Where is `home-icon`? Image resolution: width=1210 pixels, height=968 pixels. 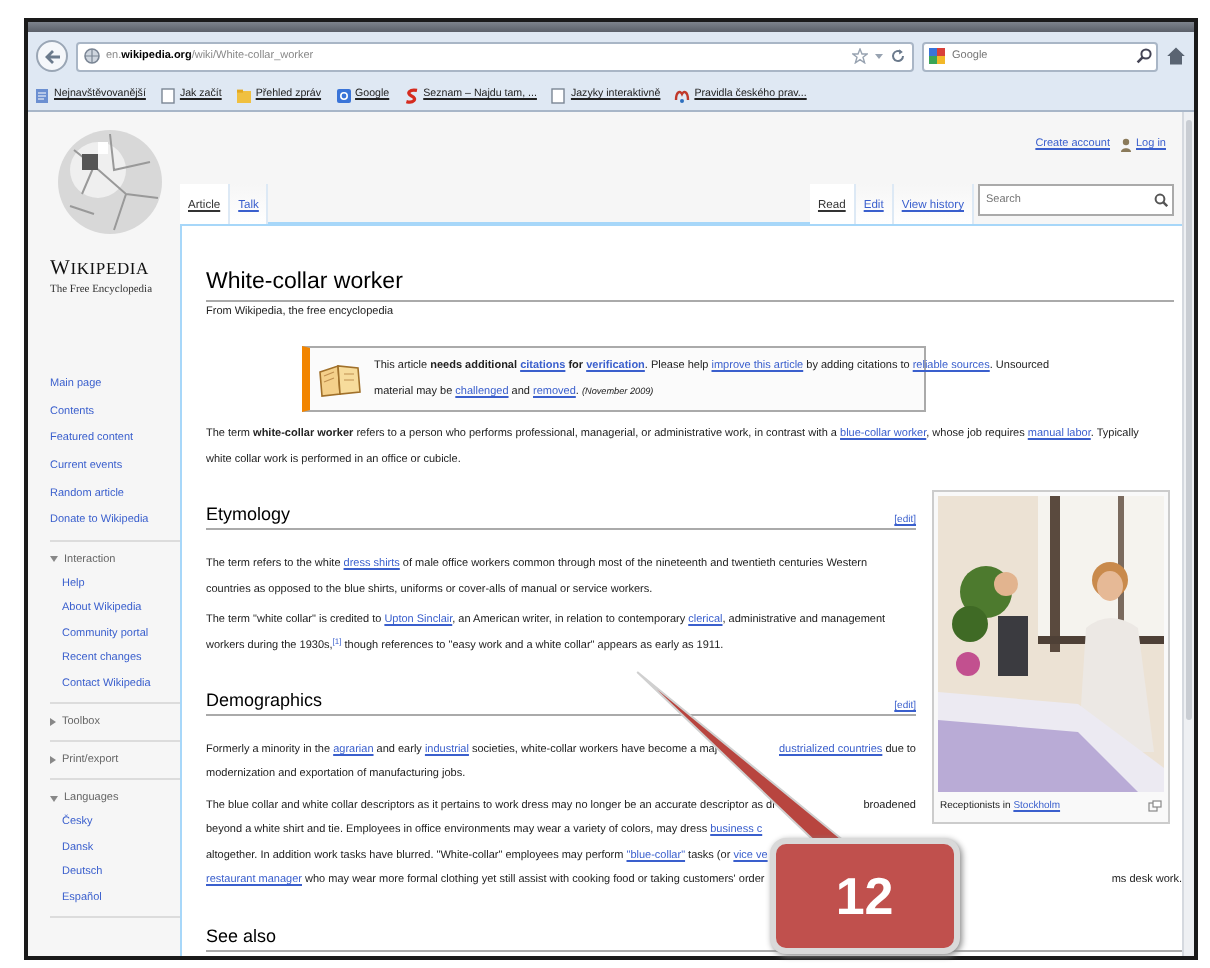
home-icon is located at coordinates (1176, 56).